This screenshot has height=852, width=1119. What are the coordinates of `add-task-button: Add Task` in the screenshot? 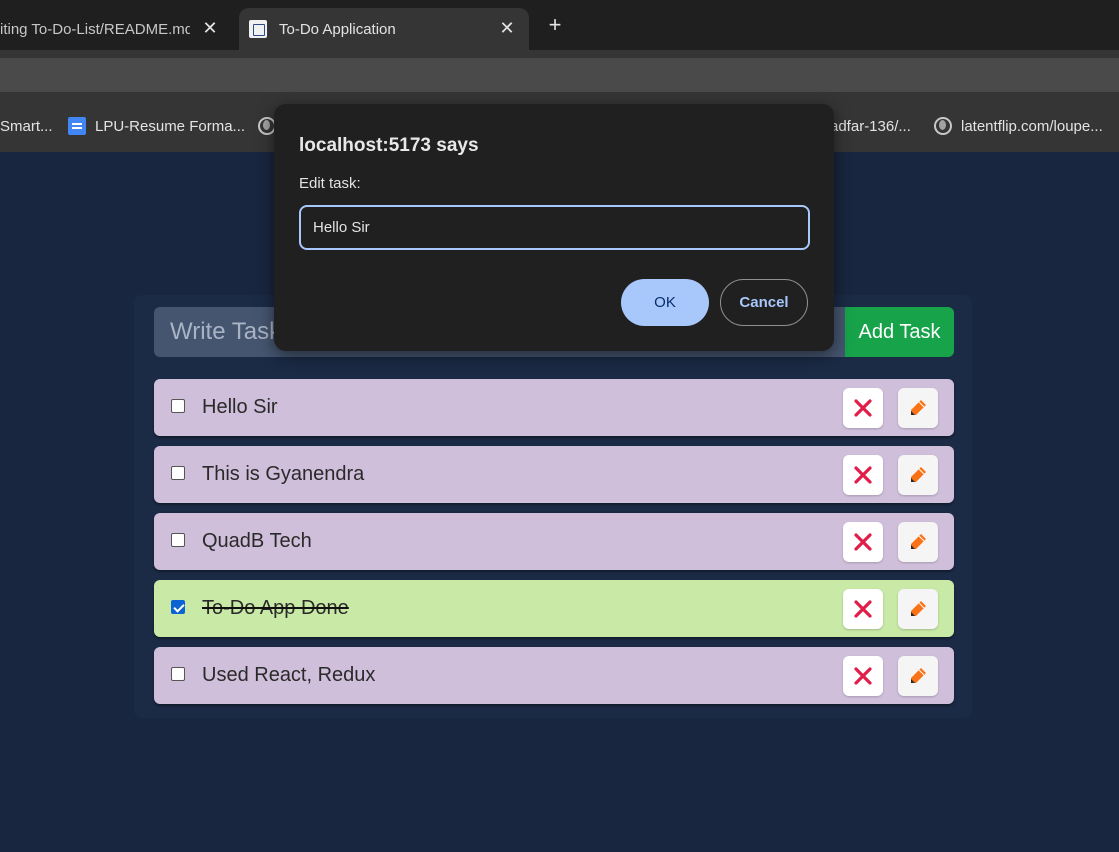 It's located at (899, 332).